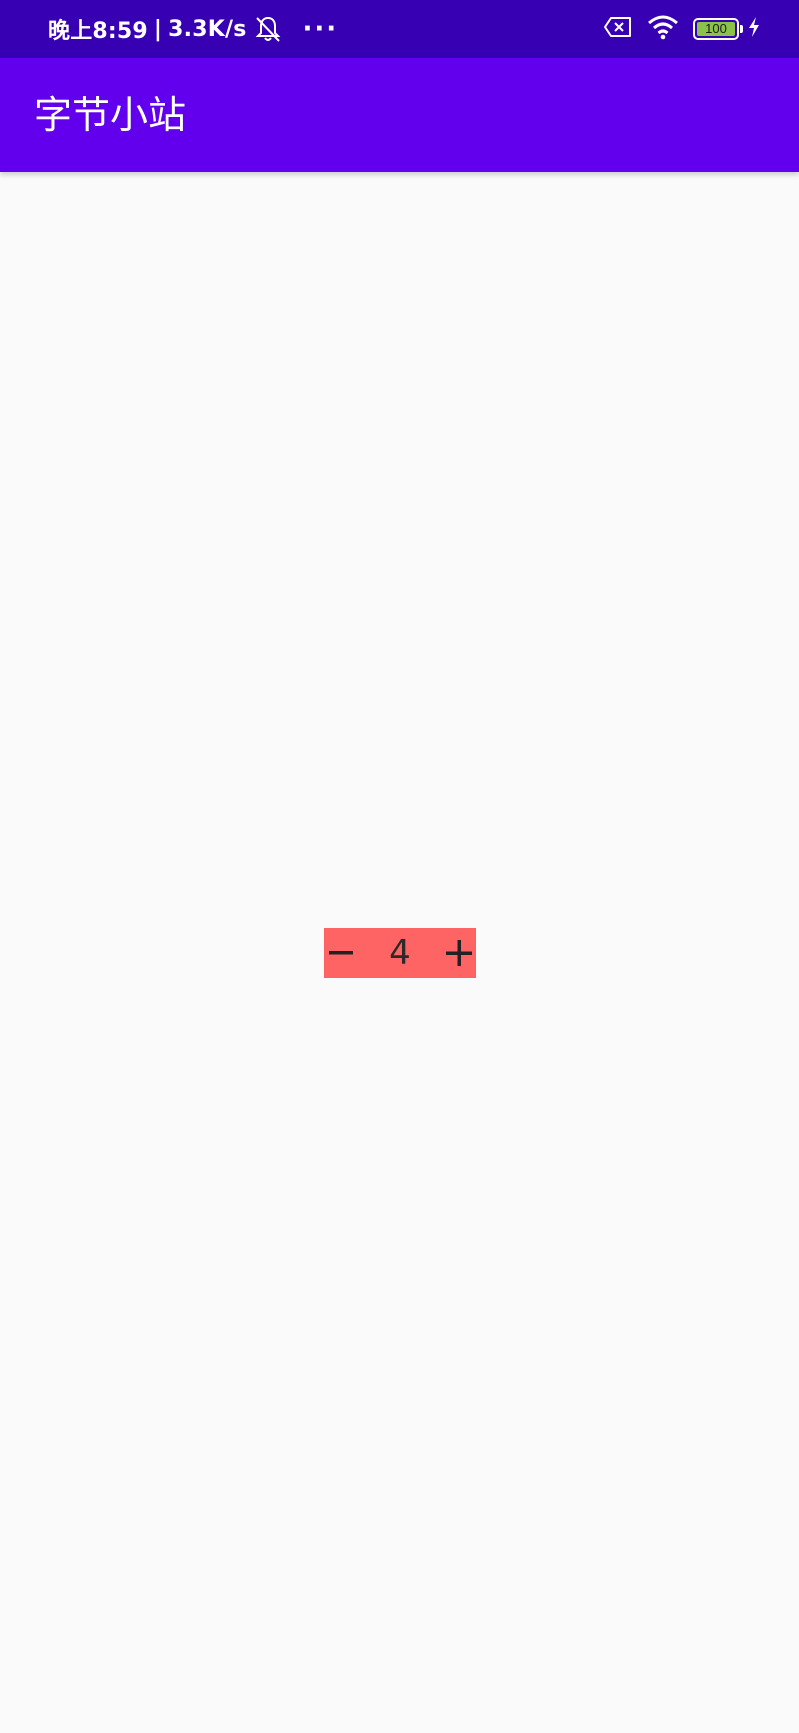 The image size is (799, 1733). Describe the element at coordinates (741, 29) in the screenshot. I see `battery-nub` at that location.